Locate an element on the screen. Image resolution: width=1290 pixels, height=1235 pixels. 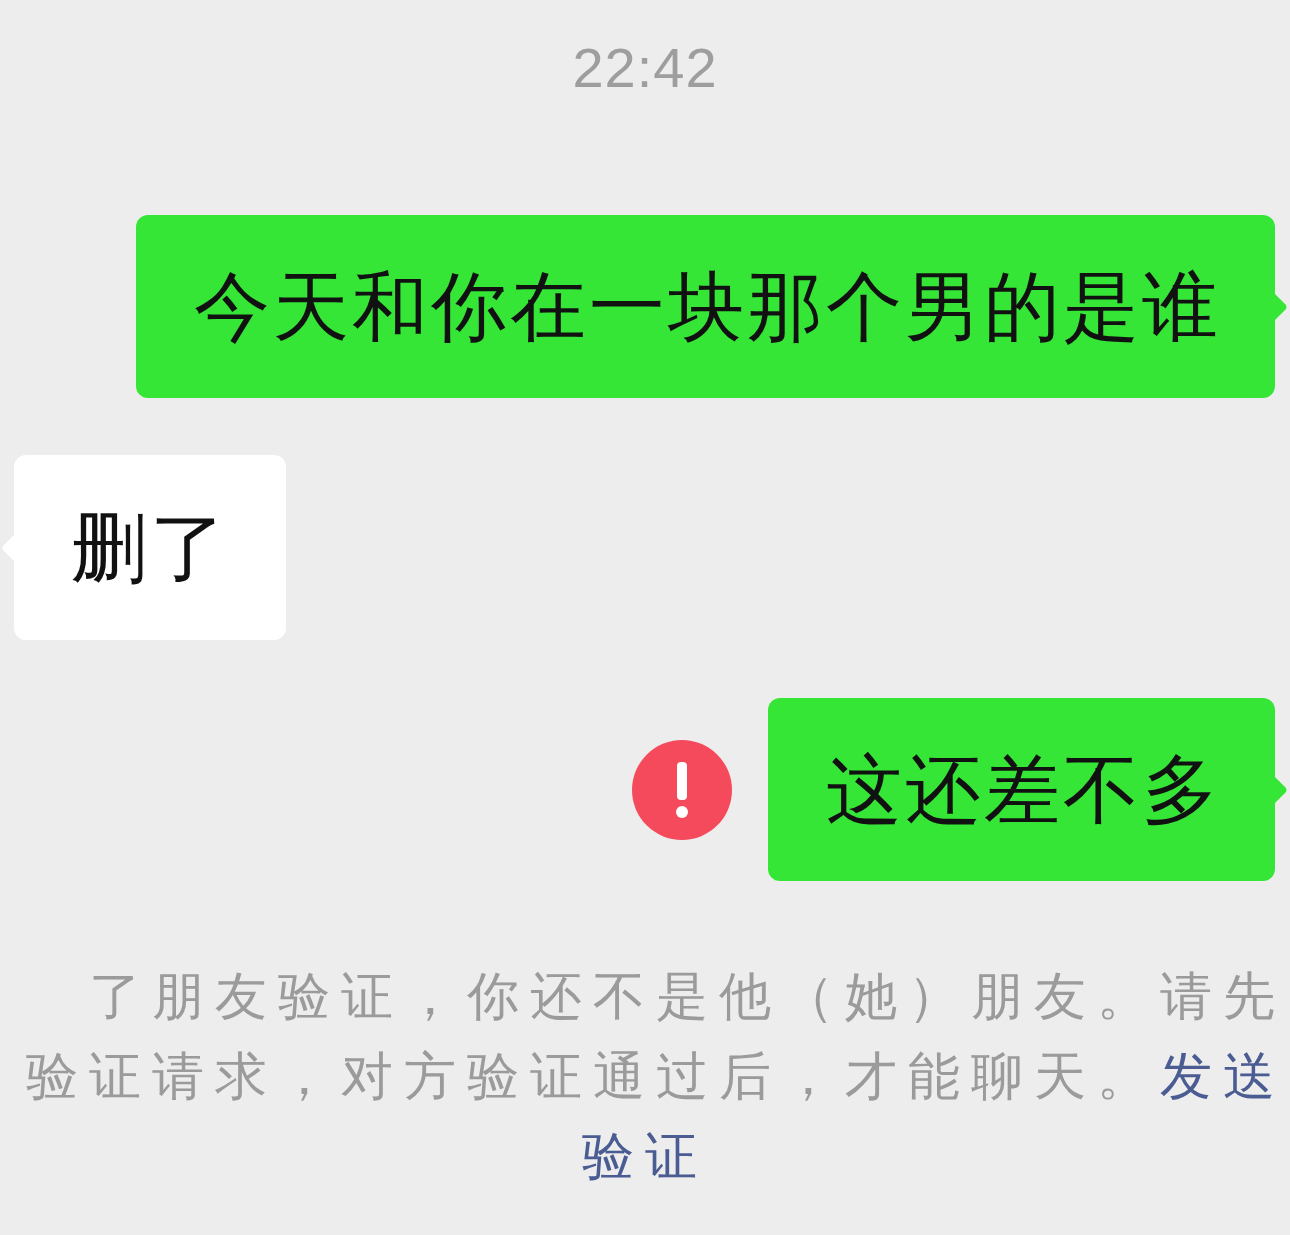
error-icon is located at coordinates (682, 789).